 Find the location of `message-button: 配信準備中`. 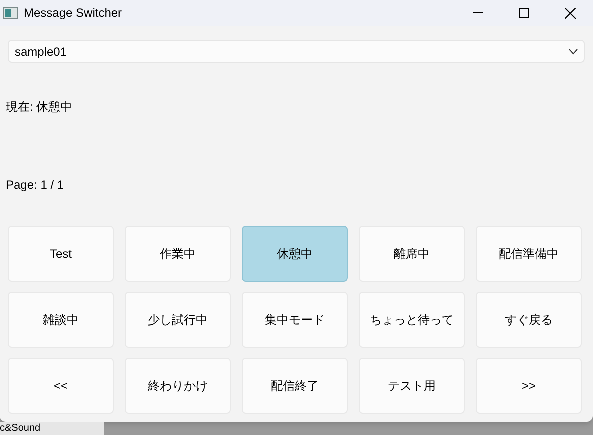

message-button: 配信準備中 is located at coordinates (529, 254).